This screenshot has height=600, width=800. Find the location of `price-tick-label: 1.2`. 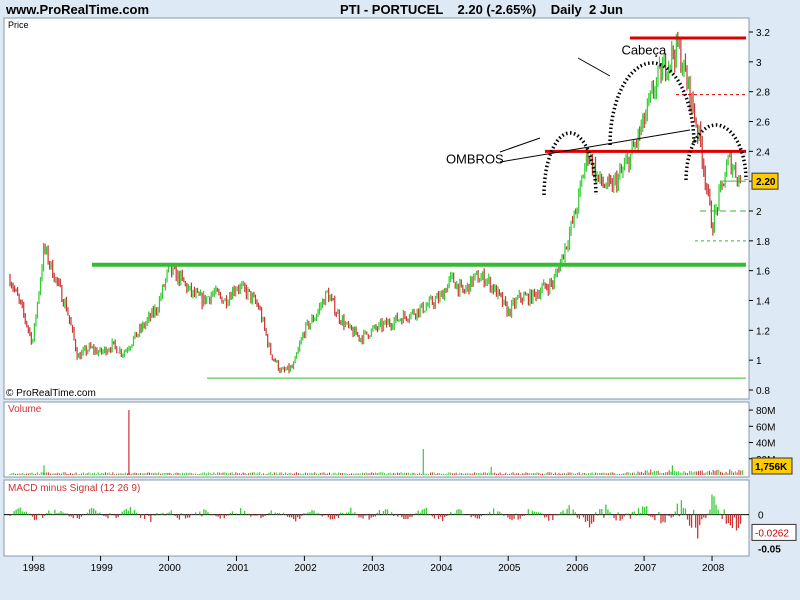

price-tick-label: 1.2 is located at coordinates (763, 331).